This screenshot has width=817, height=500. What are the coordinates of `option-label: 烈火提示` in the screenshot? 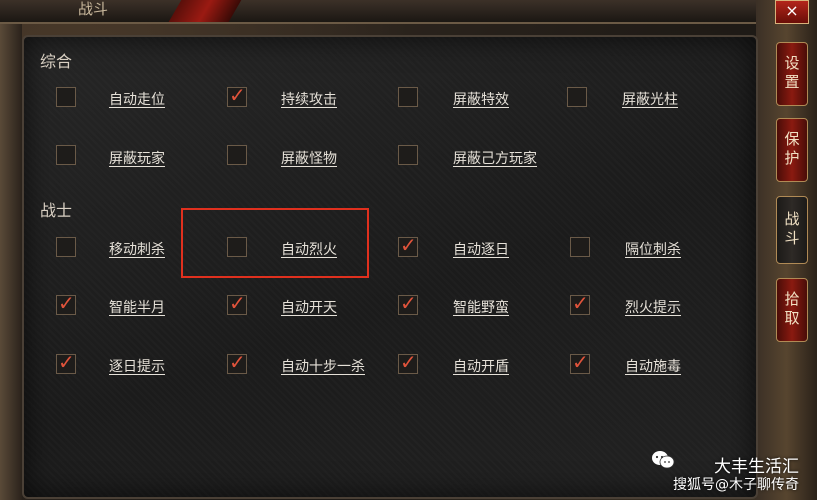 It's located at (653, 307).